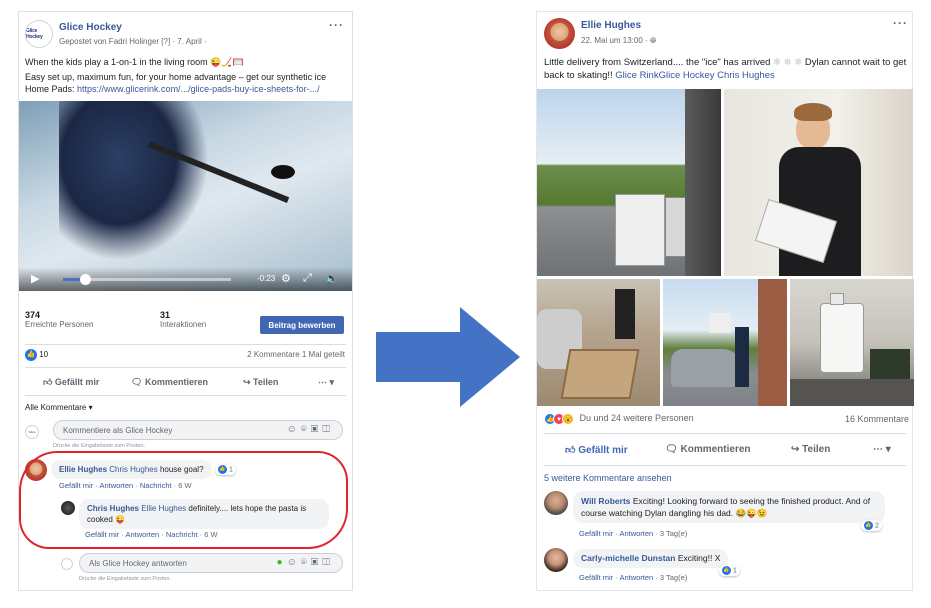  What do you see at coordinates (283, 172) in the screenshot?
I see `puck` at bounding box center [283, 172].